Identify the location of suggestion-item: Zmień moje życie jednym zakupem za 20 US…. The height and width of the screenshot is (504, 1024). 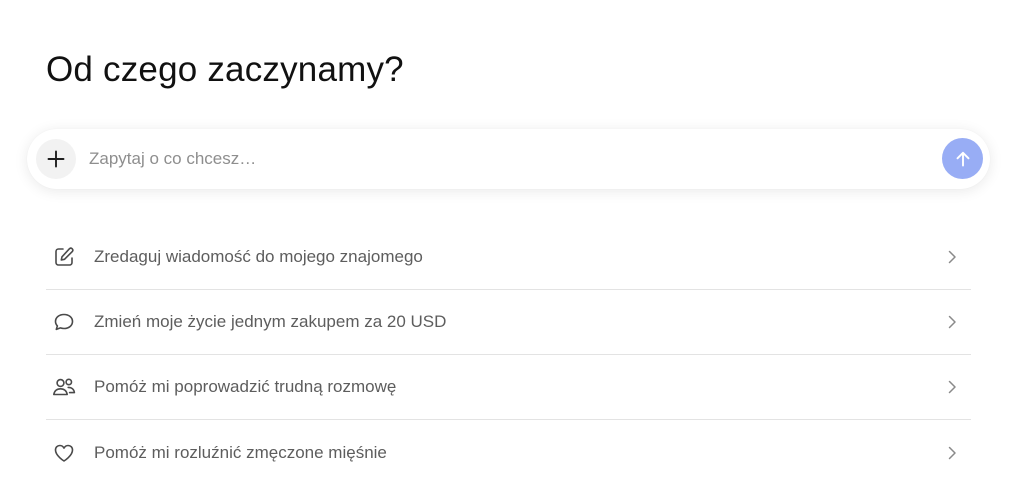
(508, 322).